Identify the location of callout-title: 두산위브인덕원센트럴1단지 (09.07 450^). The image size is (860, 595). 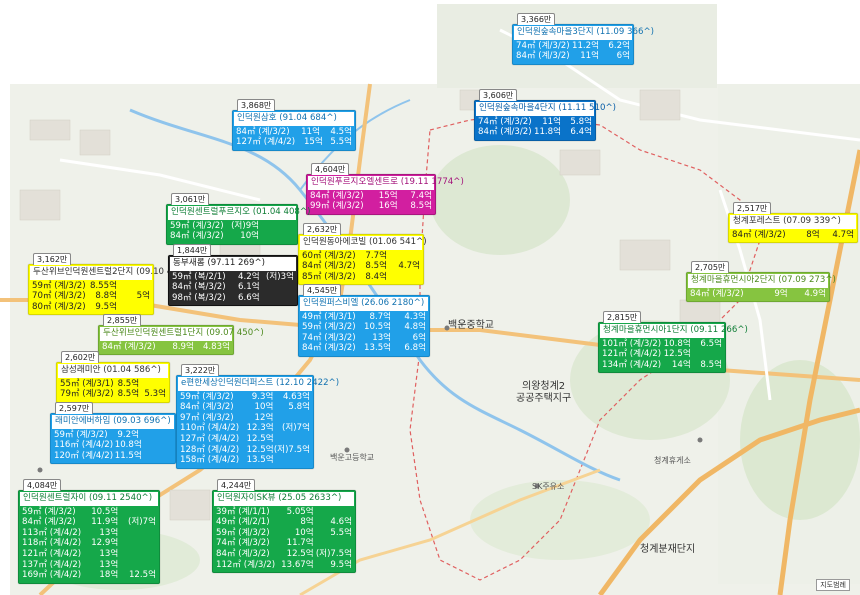
(182, 334).